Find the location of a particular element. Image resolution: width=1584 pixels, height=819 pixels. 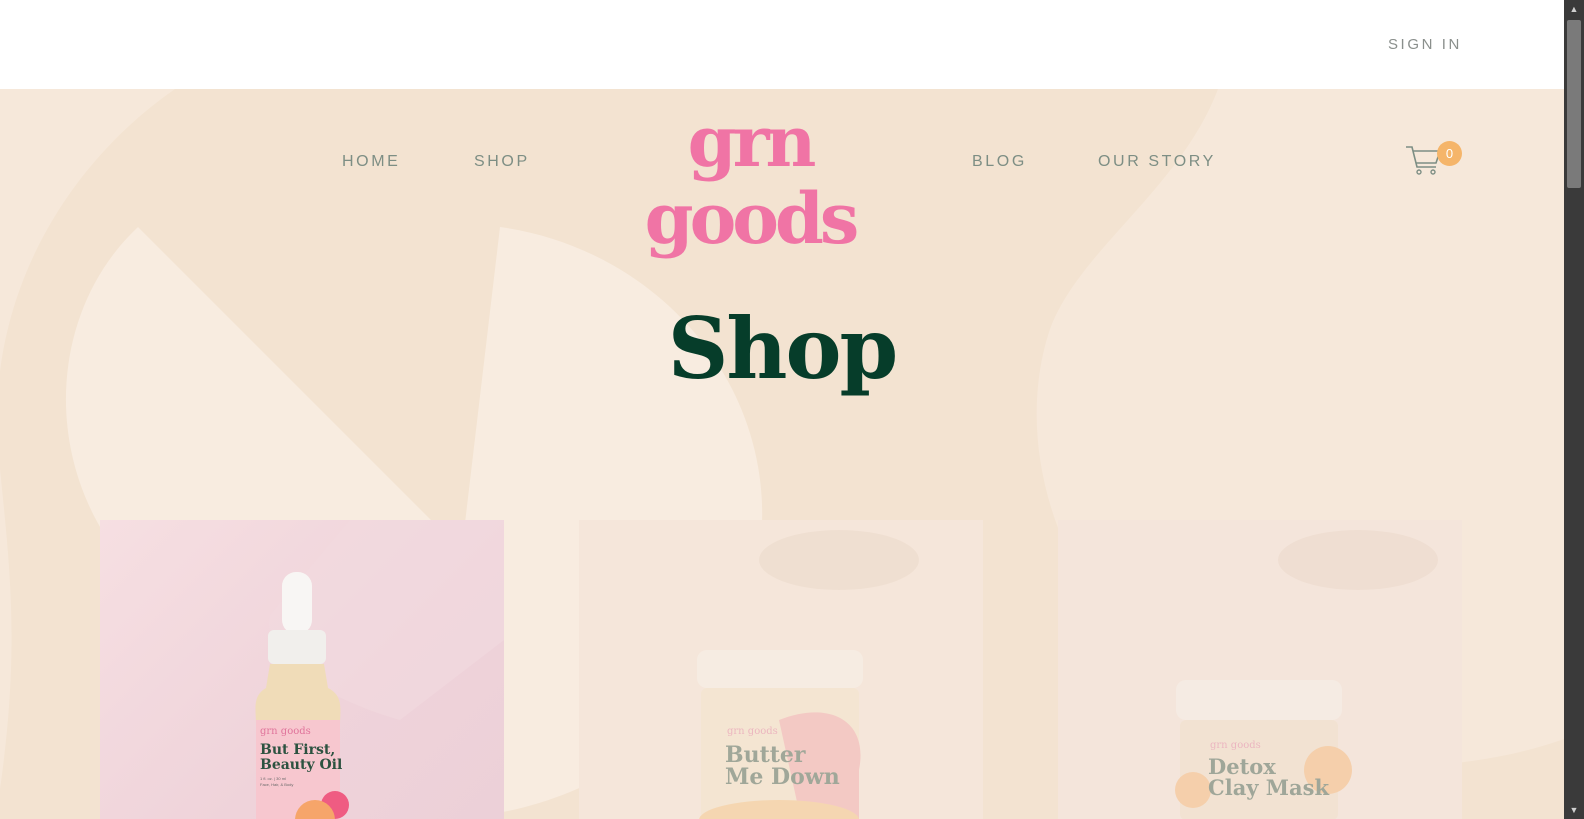

product-card: grn goods Detox Clay Mask is located at coordinates (1260, 669).